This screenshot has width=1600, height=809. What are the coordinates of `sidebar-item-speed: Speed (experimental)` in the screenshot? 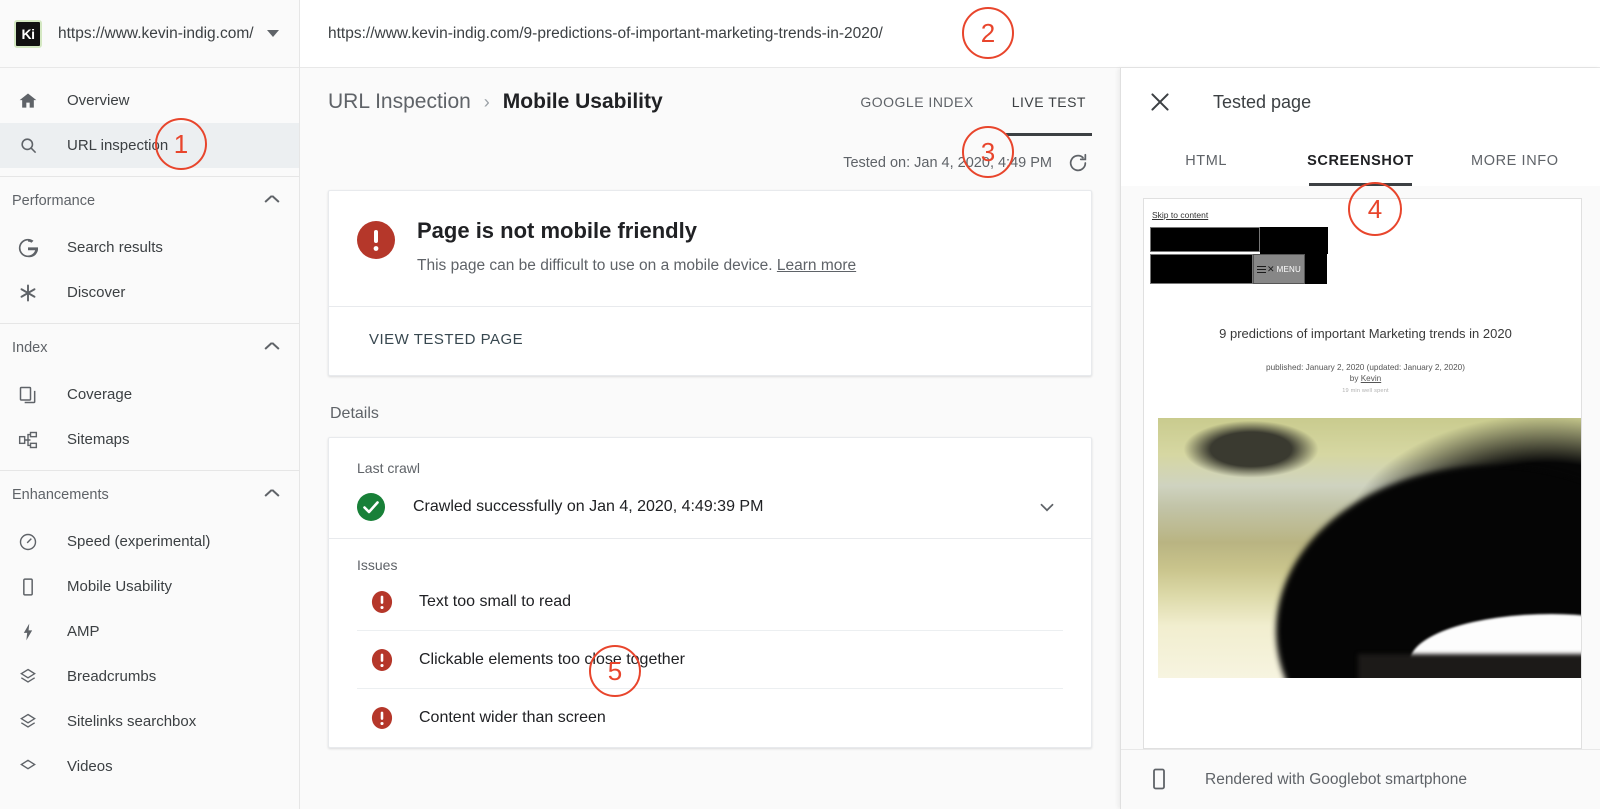 It's located at (149, 541).